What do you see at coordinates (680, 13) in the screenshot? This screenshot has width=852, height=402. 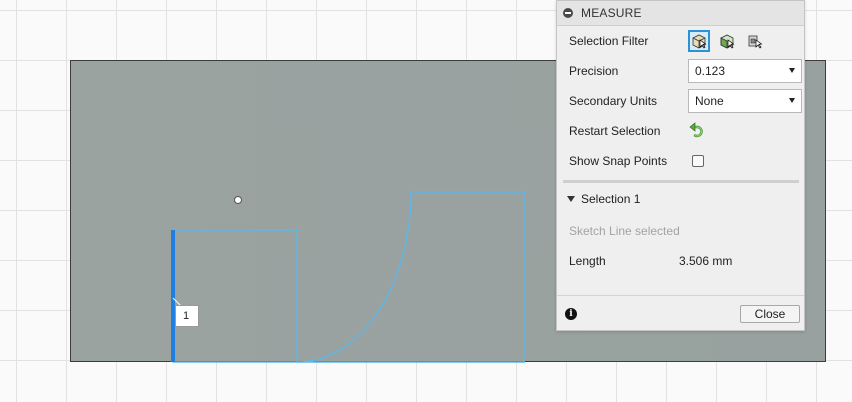 I see `panel-header: MEASURE` at bounding box center [680, 13].